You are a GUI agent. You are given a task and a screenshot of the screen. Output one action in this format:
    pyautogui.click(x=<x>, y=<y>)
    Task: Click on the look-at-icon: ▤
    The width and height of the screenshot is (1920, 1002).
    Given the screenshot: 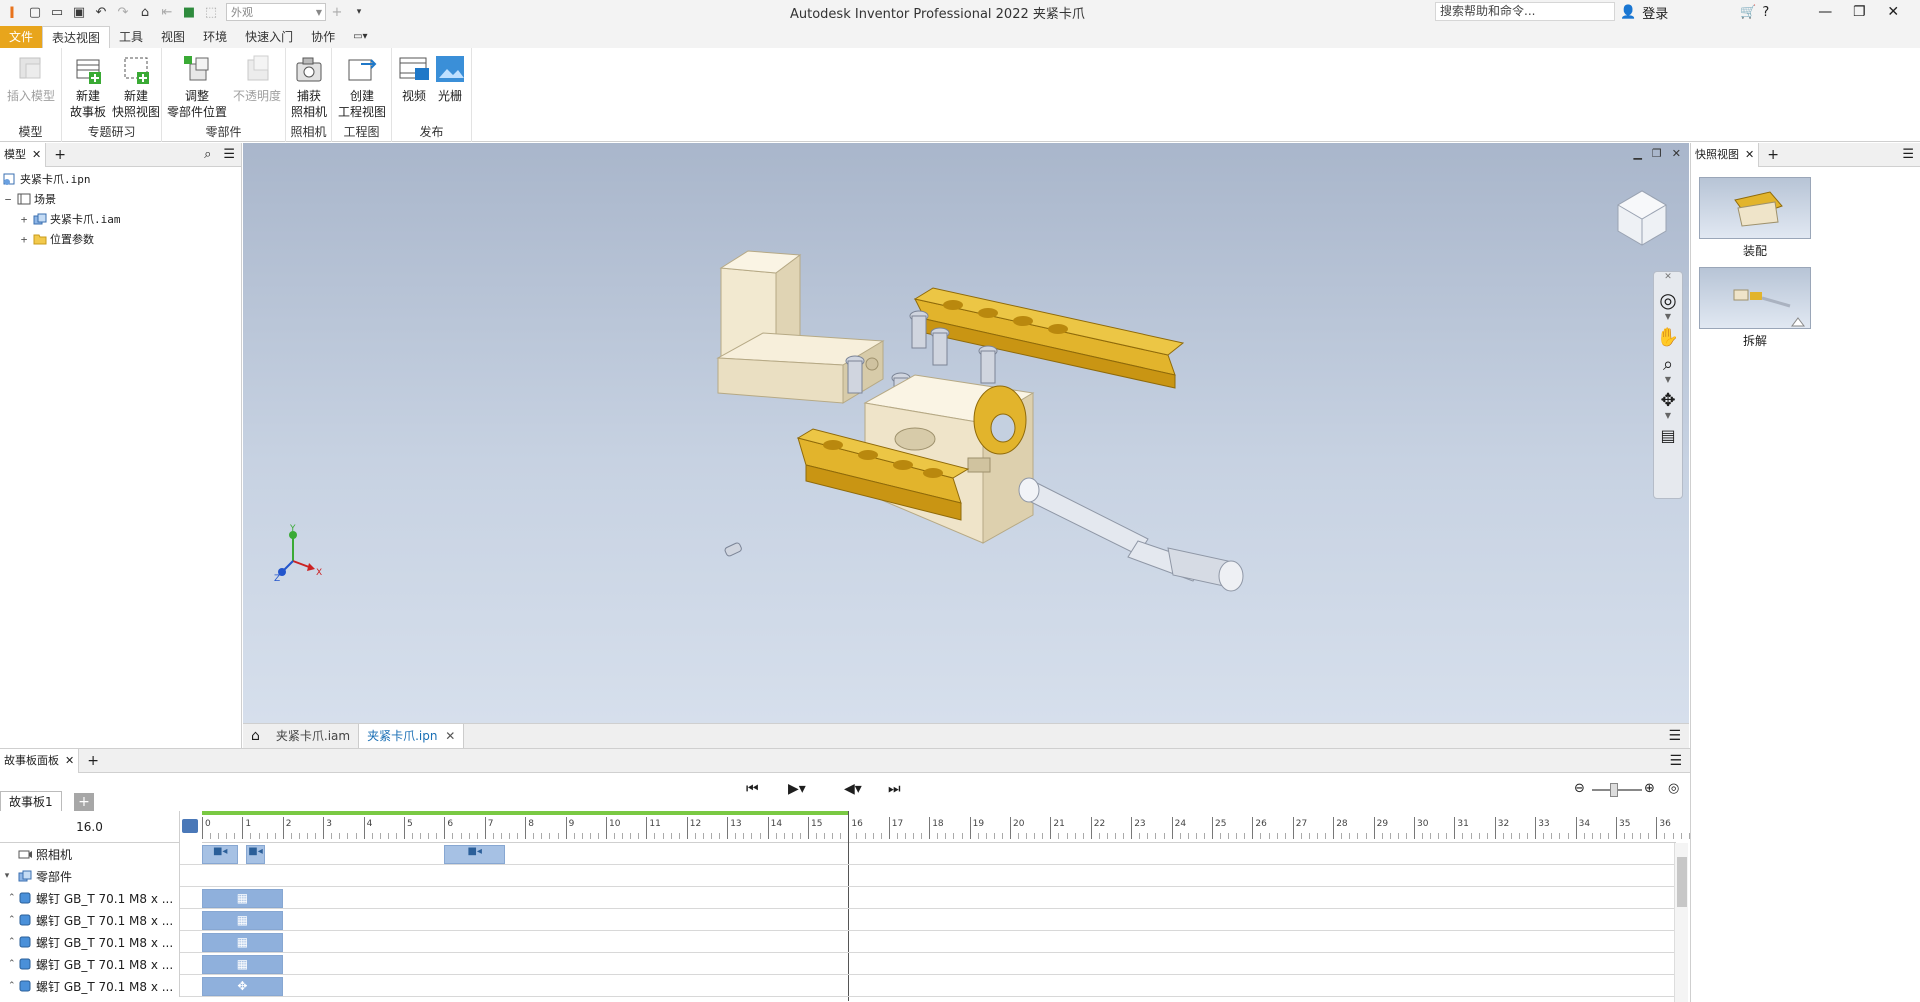 What is the action you would take?
    pyautogui.click(x=1668, y=435)
    